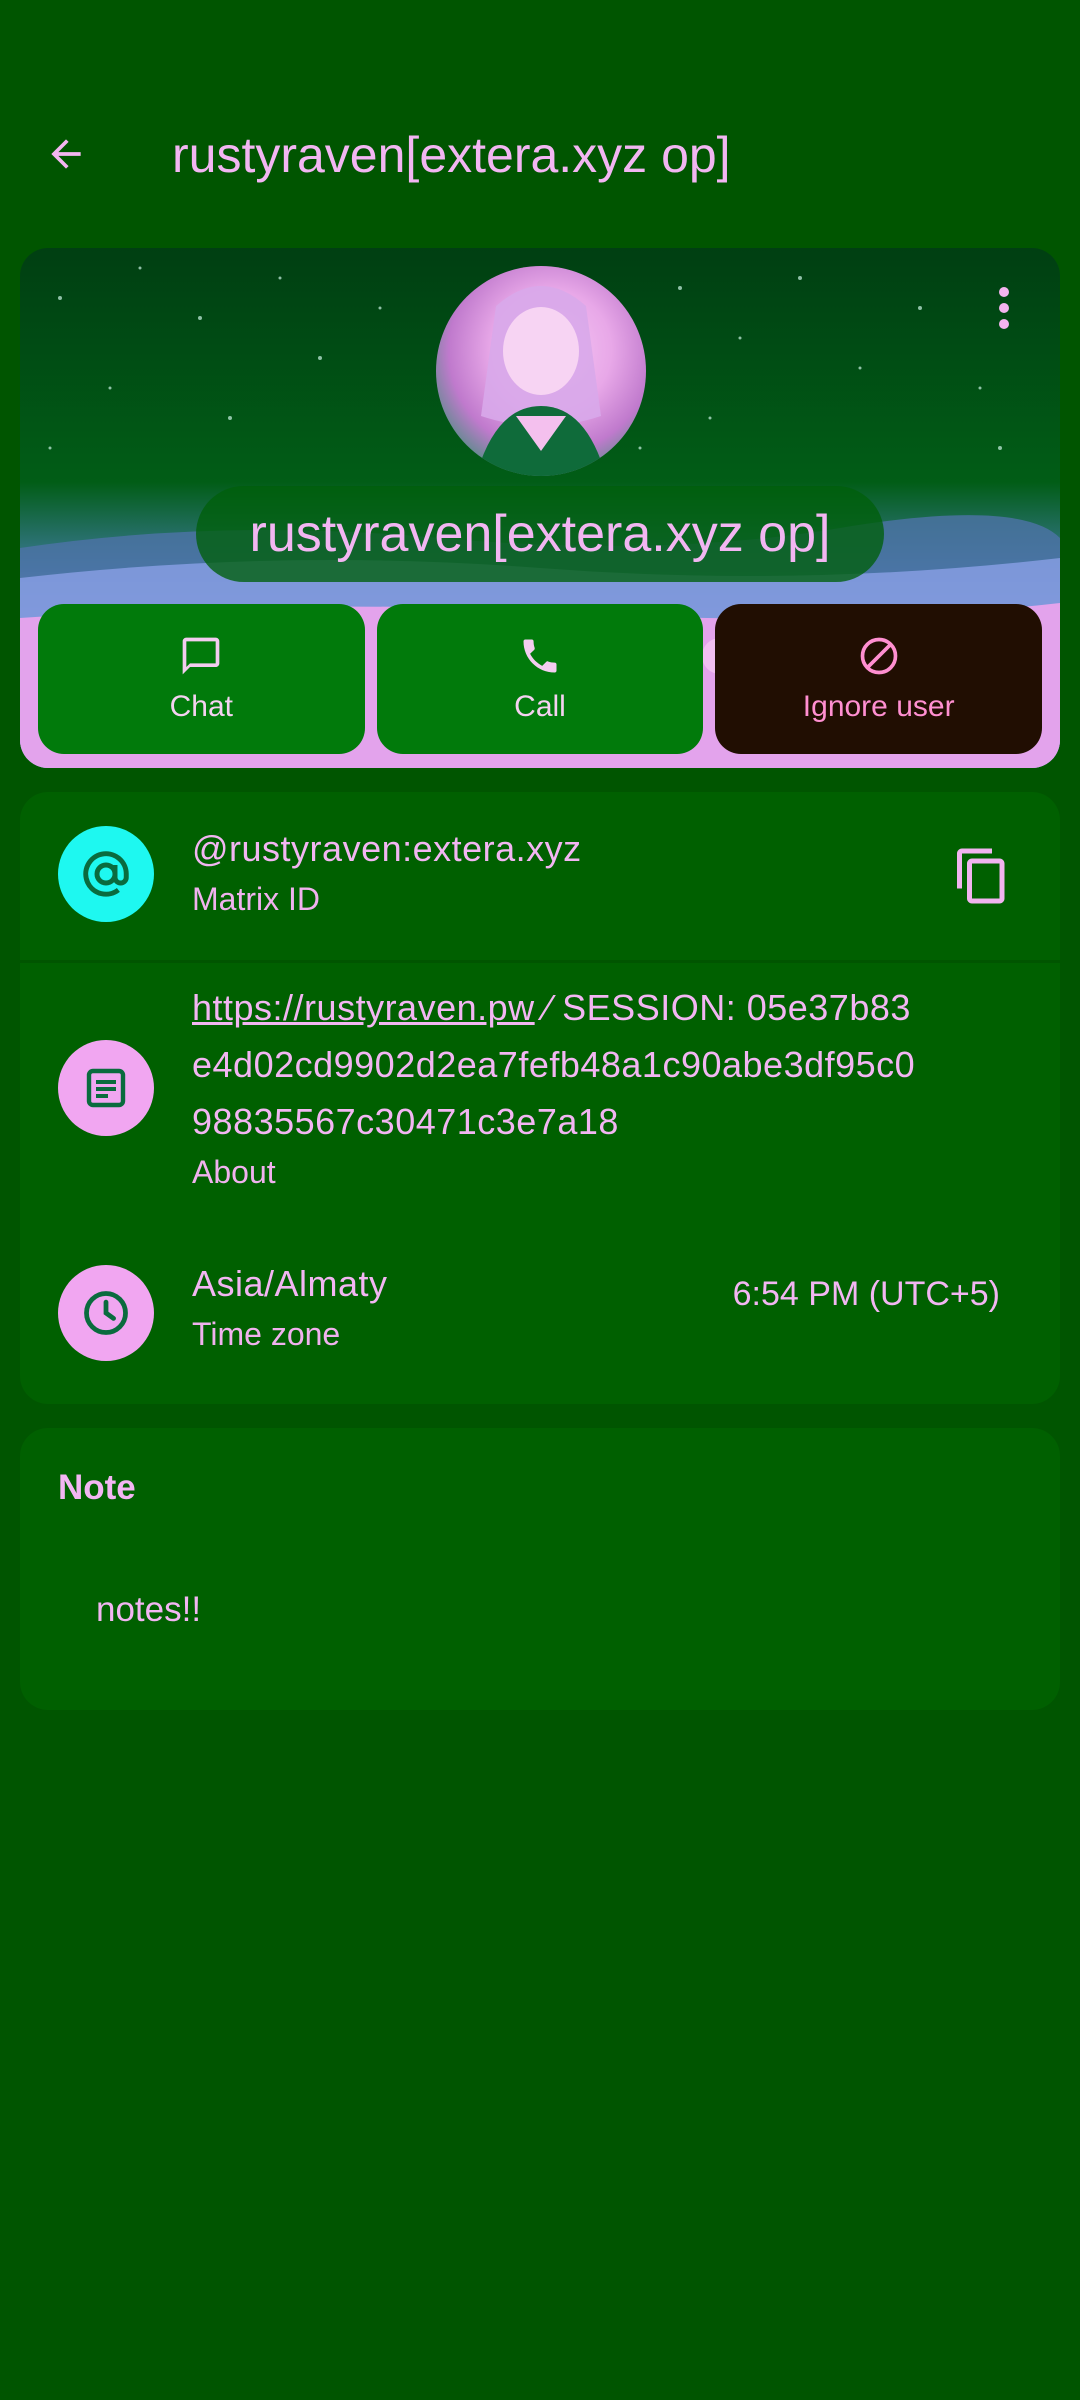 The image size is (1080, 2400). I want to click on at-sign-icon, so click(106, 874).